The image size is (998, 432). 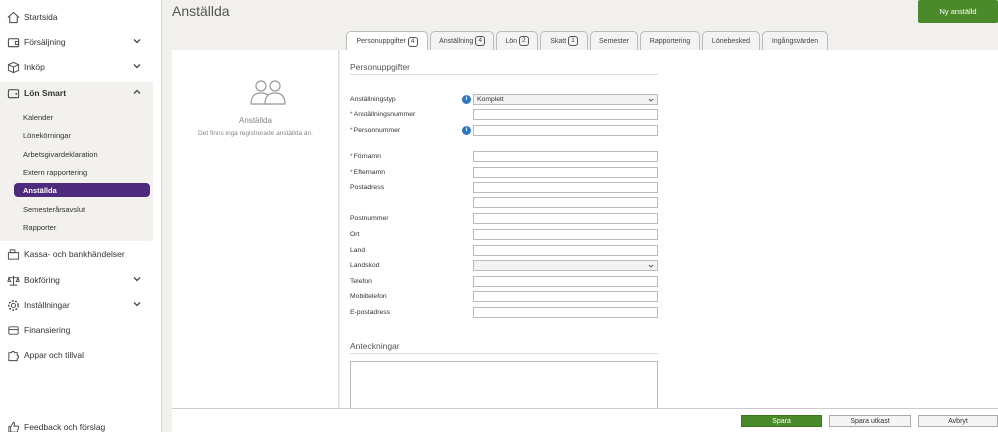 What do you see at coordinates (367, 156) in the screenshot?
I see `field-label-text: Förnamn` at bounding box center [367, 156].